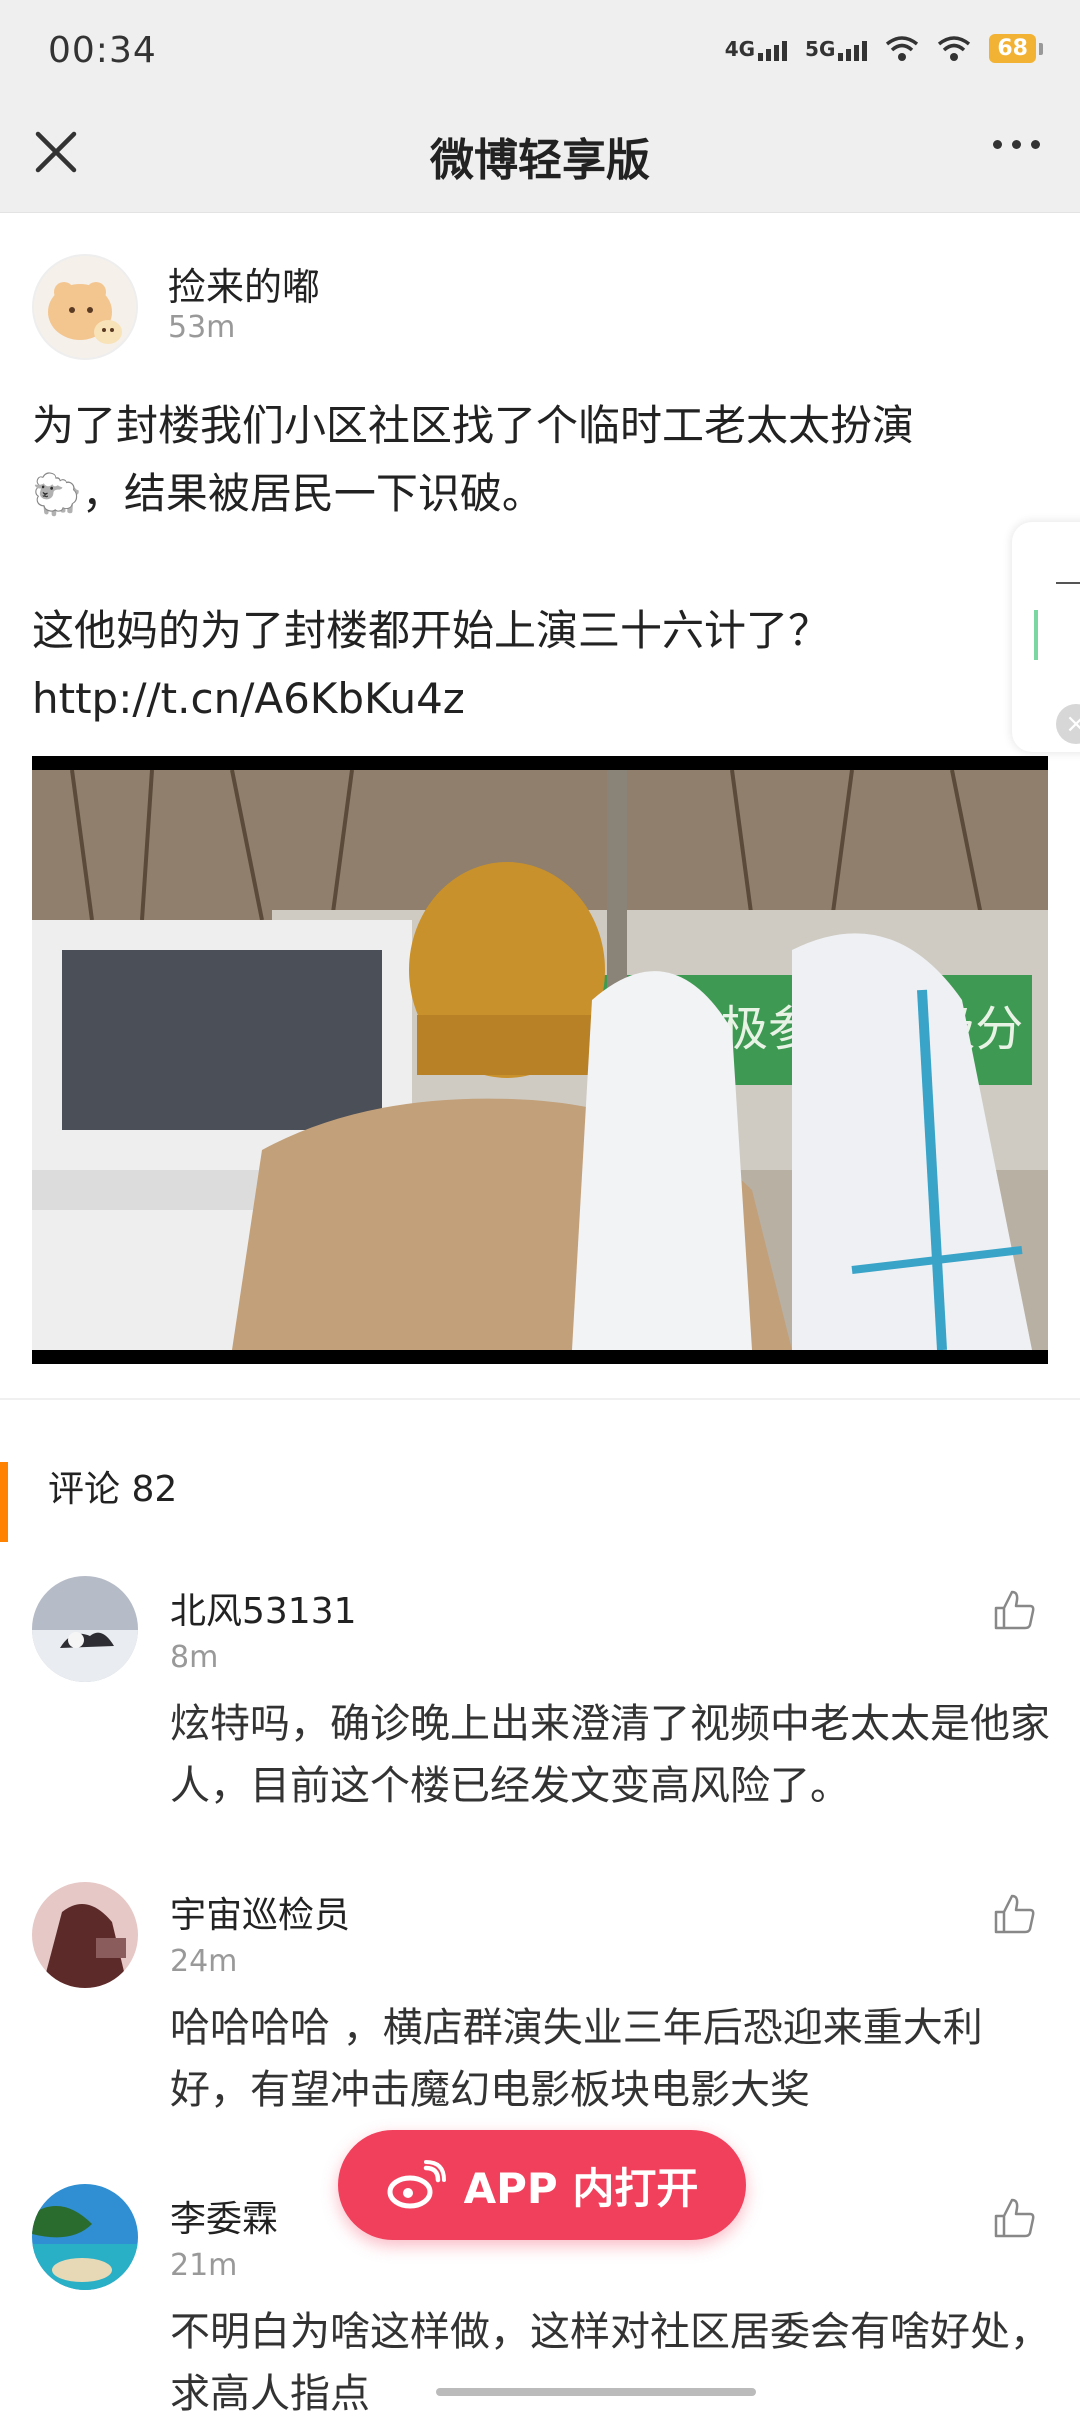 Image resolution: width=1080 pixels, height=2425 pixels. Describe the element at coordinates (540, 160) in the screenshot. I see `page-title: 微博轻享版` at that location.